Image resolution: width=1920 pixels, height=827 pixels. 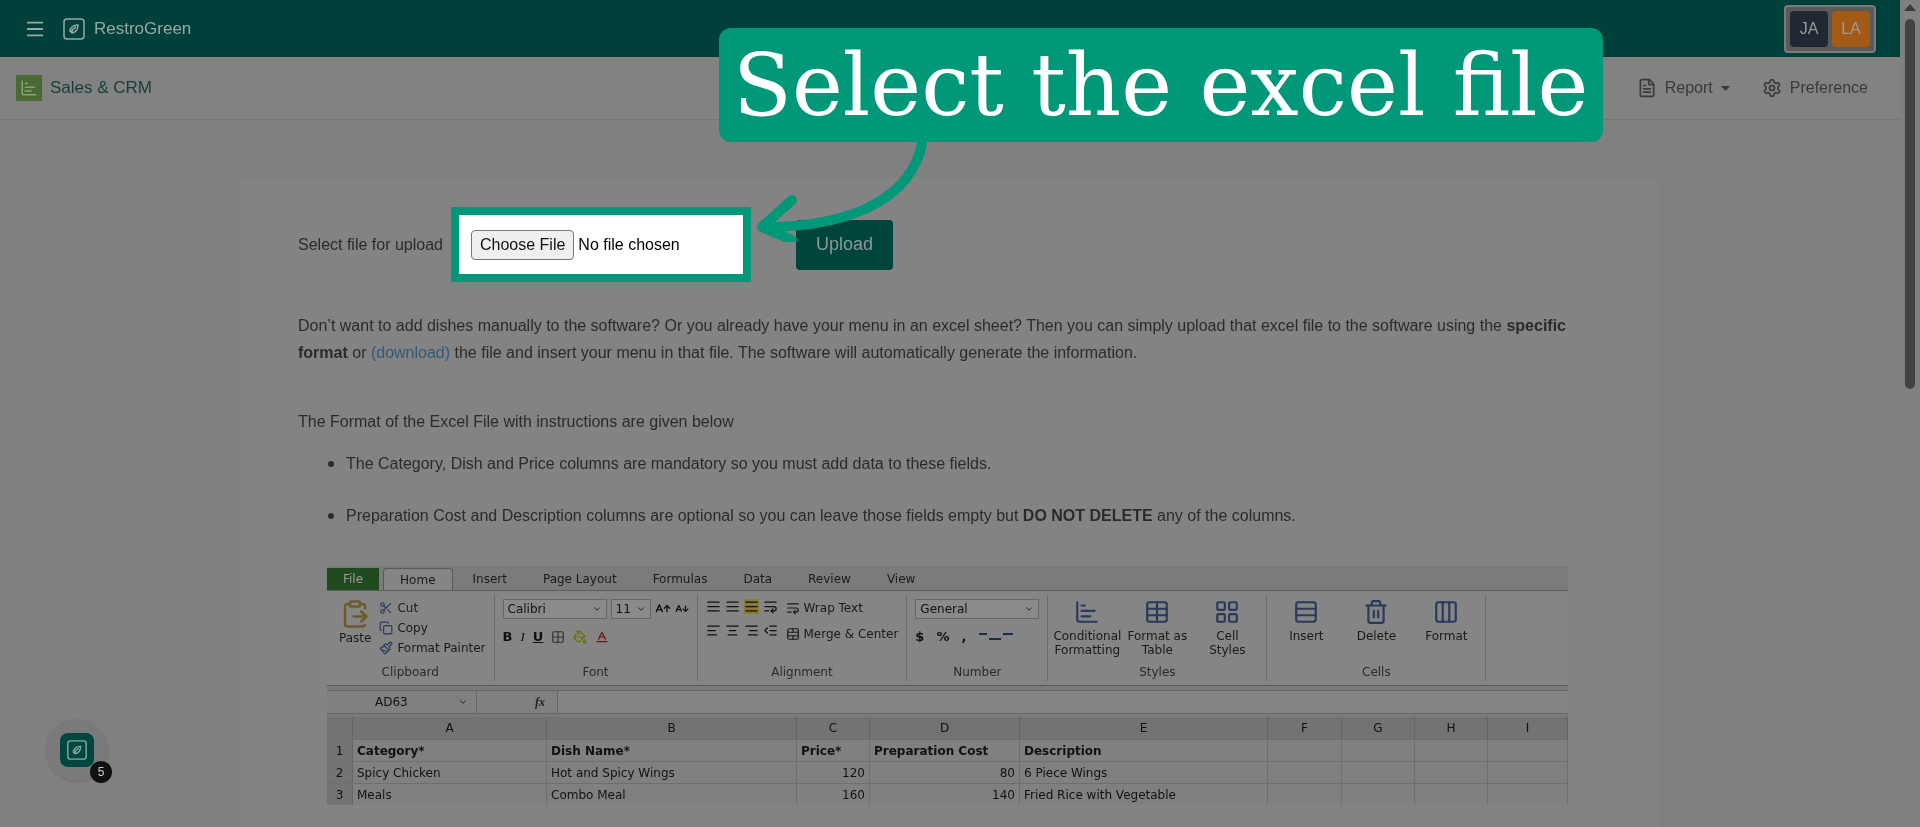 I want to click on clipboard-item: Copy, so click(x=432, y=628).